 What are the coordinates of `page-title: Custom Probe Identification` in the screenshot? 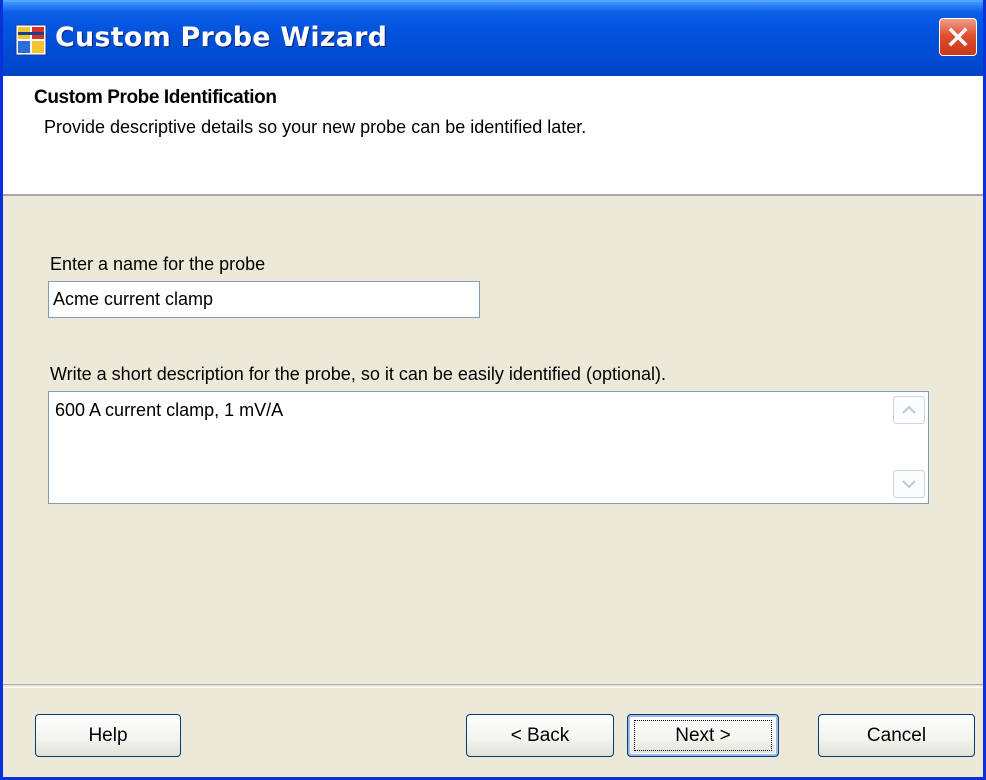 It's located at (155, 97).